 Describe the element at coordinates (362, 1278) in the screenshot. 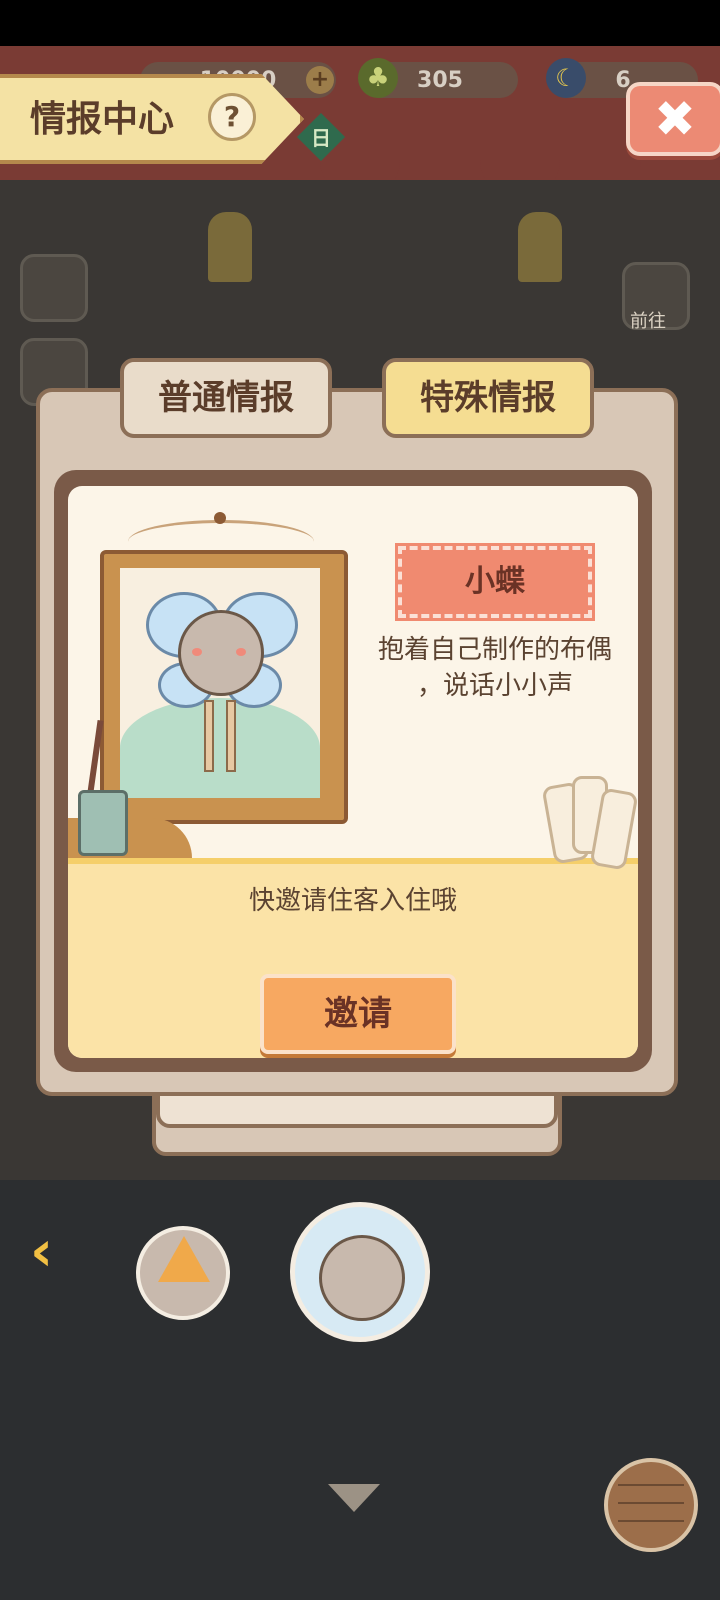

I see `butterfly-face` at that location.